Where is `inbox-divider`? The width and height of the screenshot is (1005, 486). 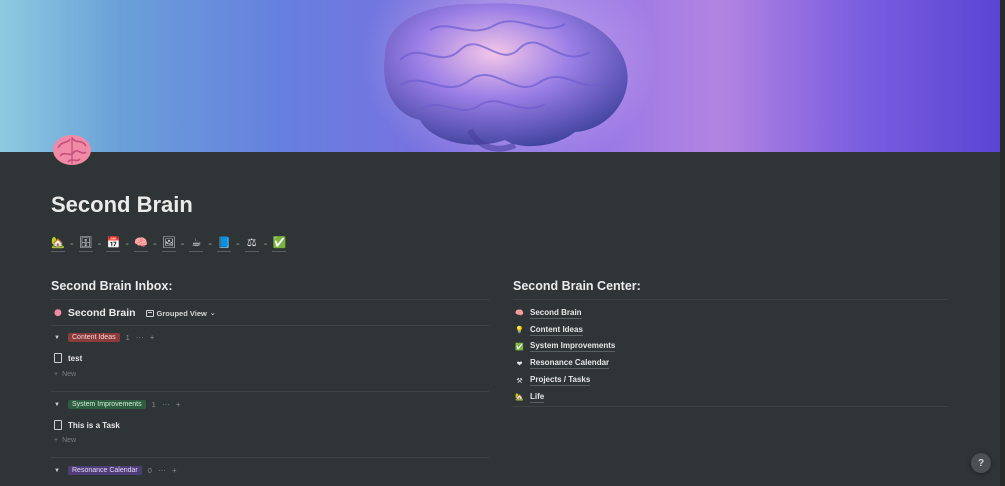
inbox-divider is located at coordinates (270, 299).